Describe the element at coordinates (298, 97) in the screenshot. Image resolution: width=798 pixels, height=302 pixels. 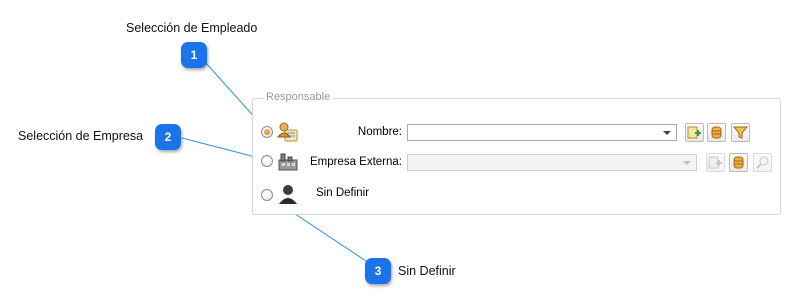
I see `groupbox-legend: Responsable` at that location.